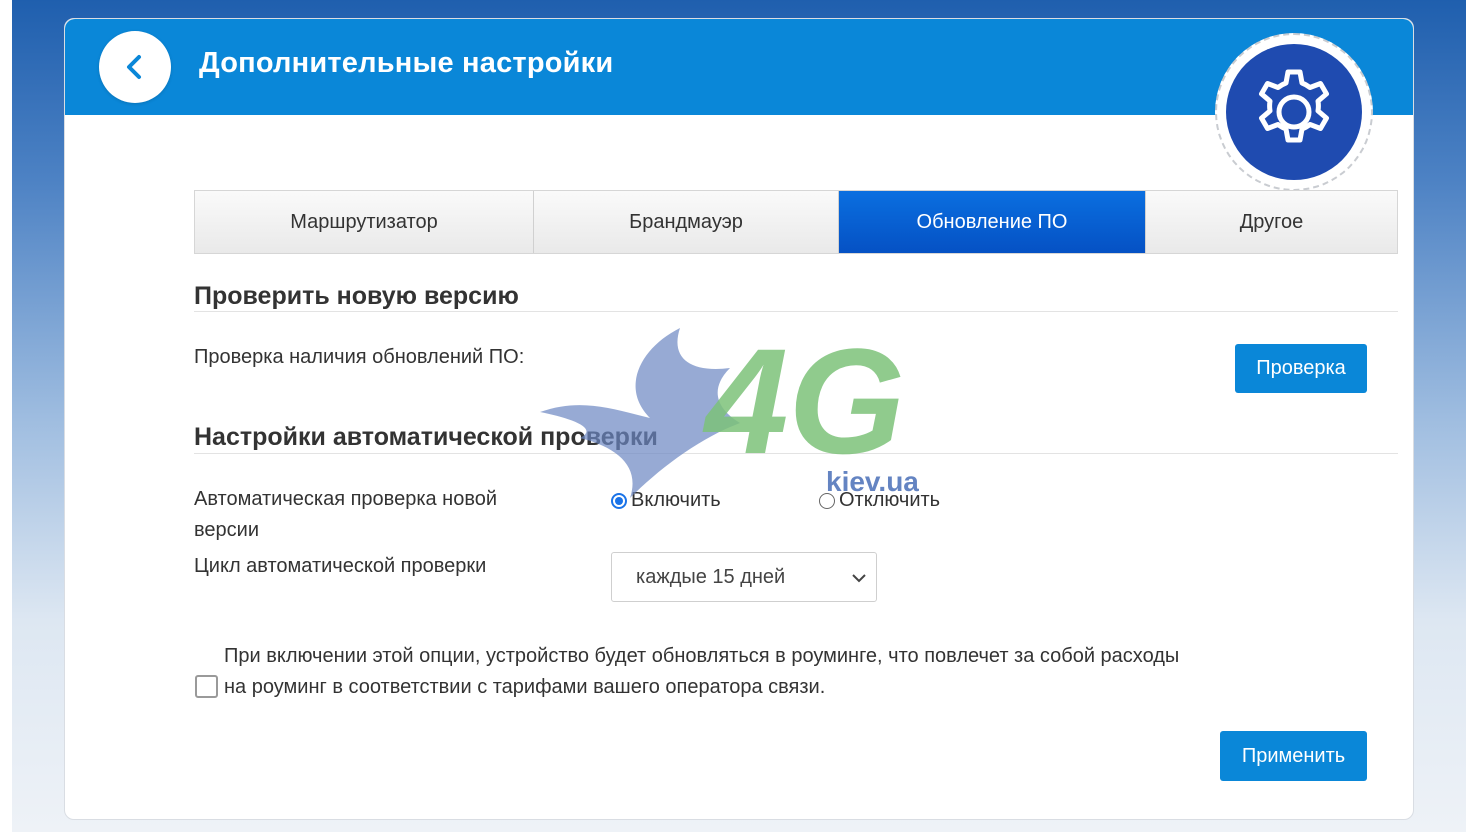 The image size is (1475, 832). Describe the element at coordinates (406, 63) in the screenshot. I see `page-title: Дополнительные настройки` at that location.